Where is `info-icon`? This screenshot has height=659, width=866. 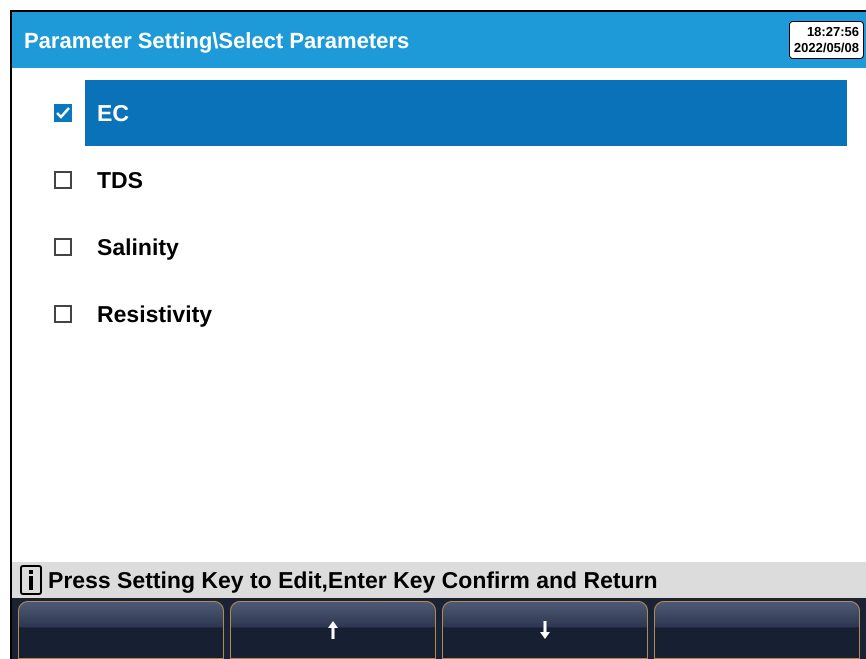
info-icon is located at coordinates (31, 580).